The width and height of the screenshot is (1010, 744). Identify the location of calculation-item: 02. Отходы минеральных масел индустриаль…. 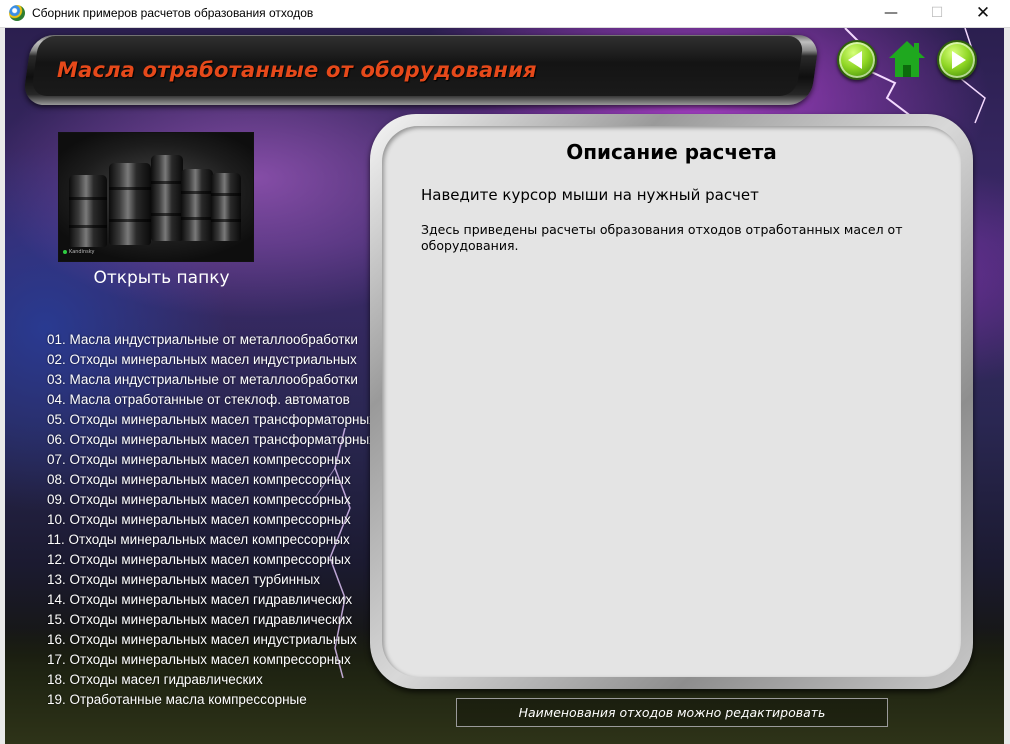
(211, 360).